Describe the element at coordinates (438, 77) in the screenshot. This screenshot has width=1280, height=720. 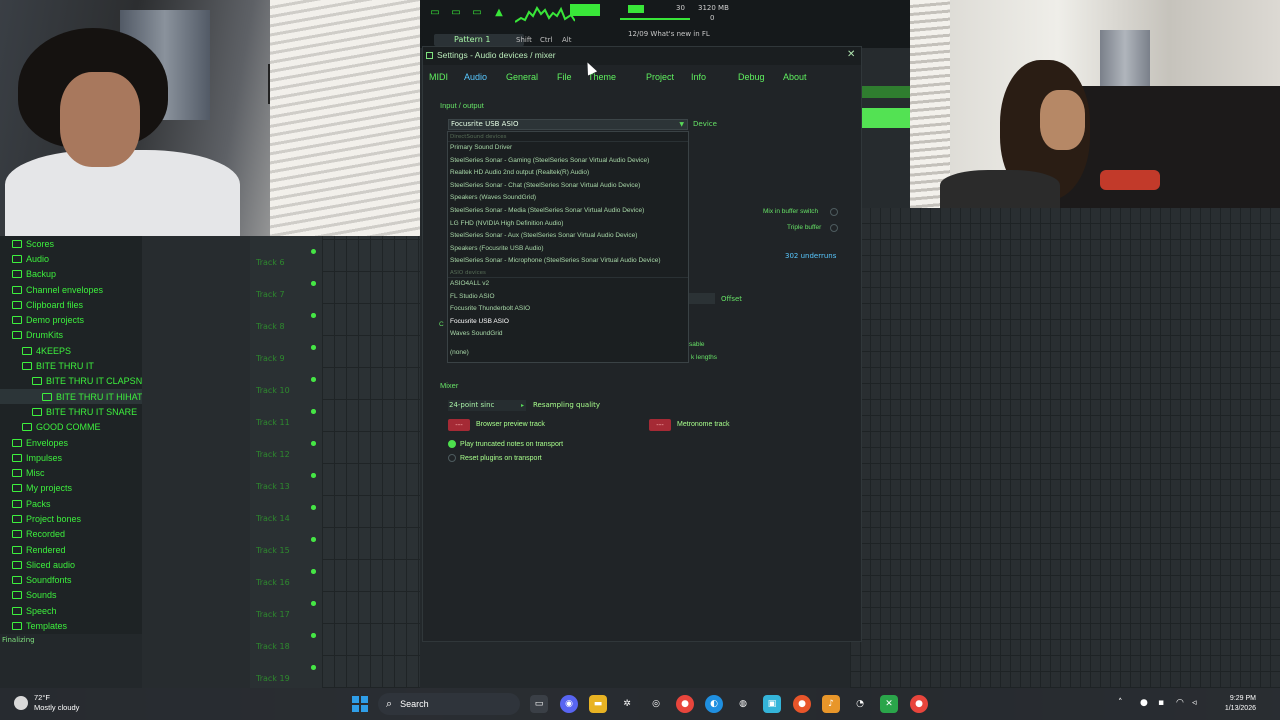
I see `tab-midi: MIDI` at that location.